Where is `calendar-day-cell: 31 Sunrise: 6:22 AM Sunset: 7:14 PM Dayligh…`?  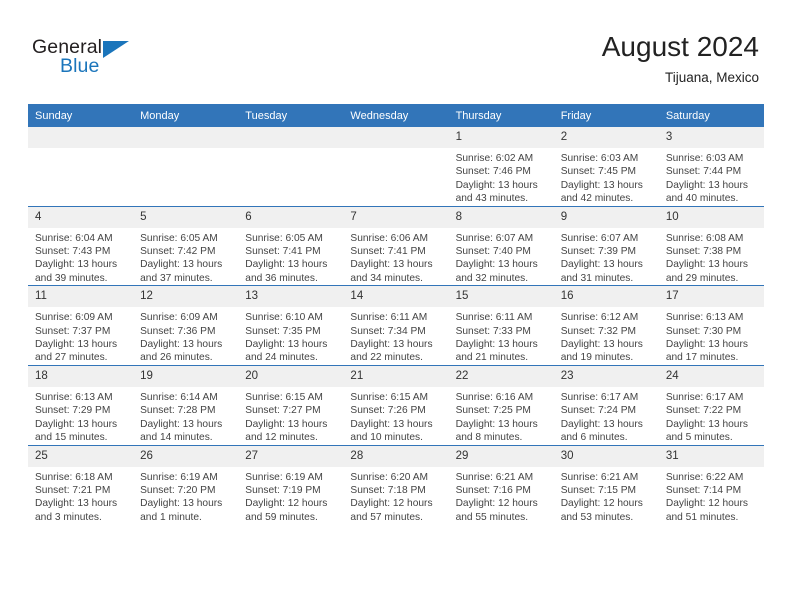 calendar-day-cell: 31 Sunrise: 6:22 AM Sunset: 7:14 PM Dayligh… is located at coordinates (711, 484).